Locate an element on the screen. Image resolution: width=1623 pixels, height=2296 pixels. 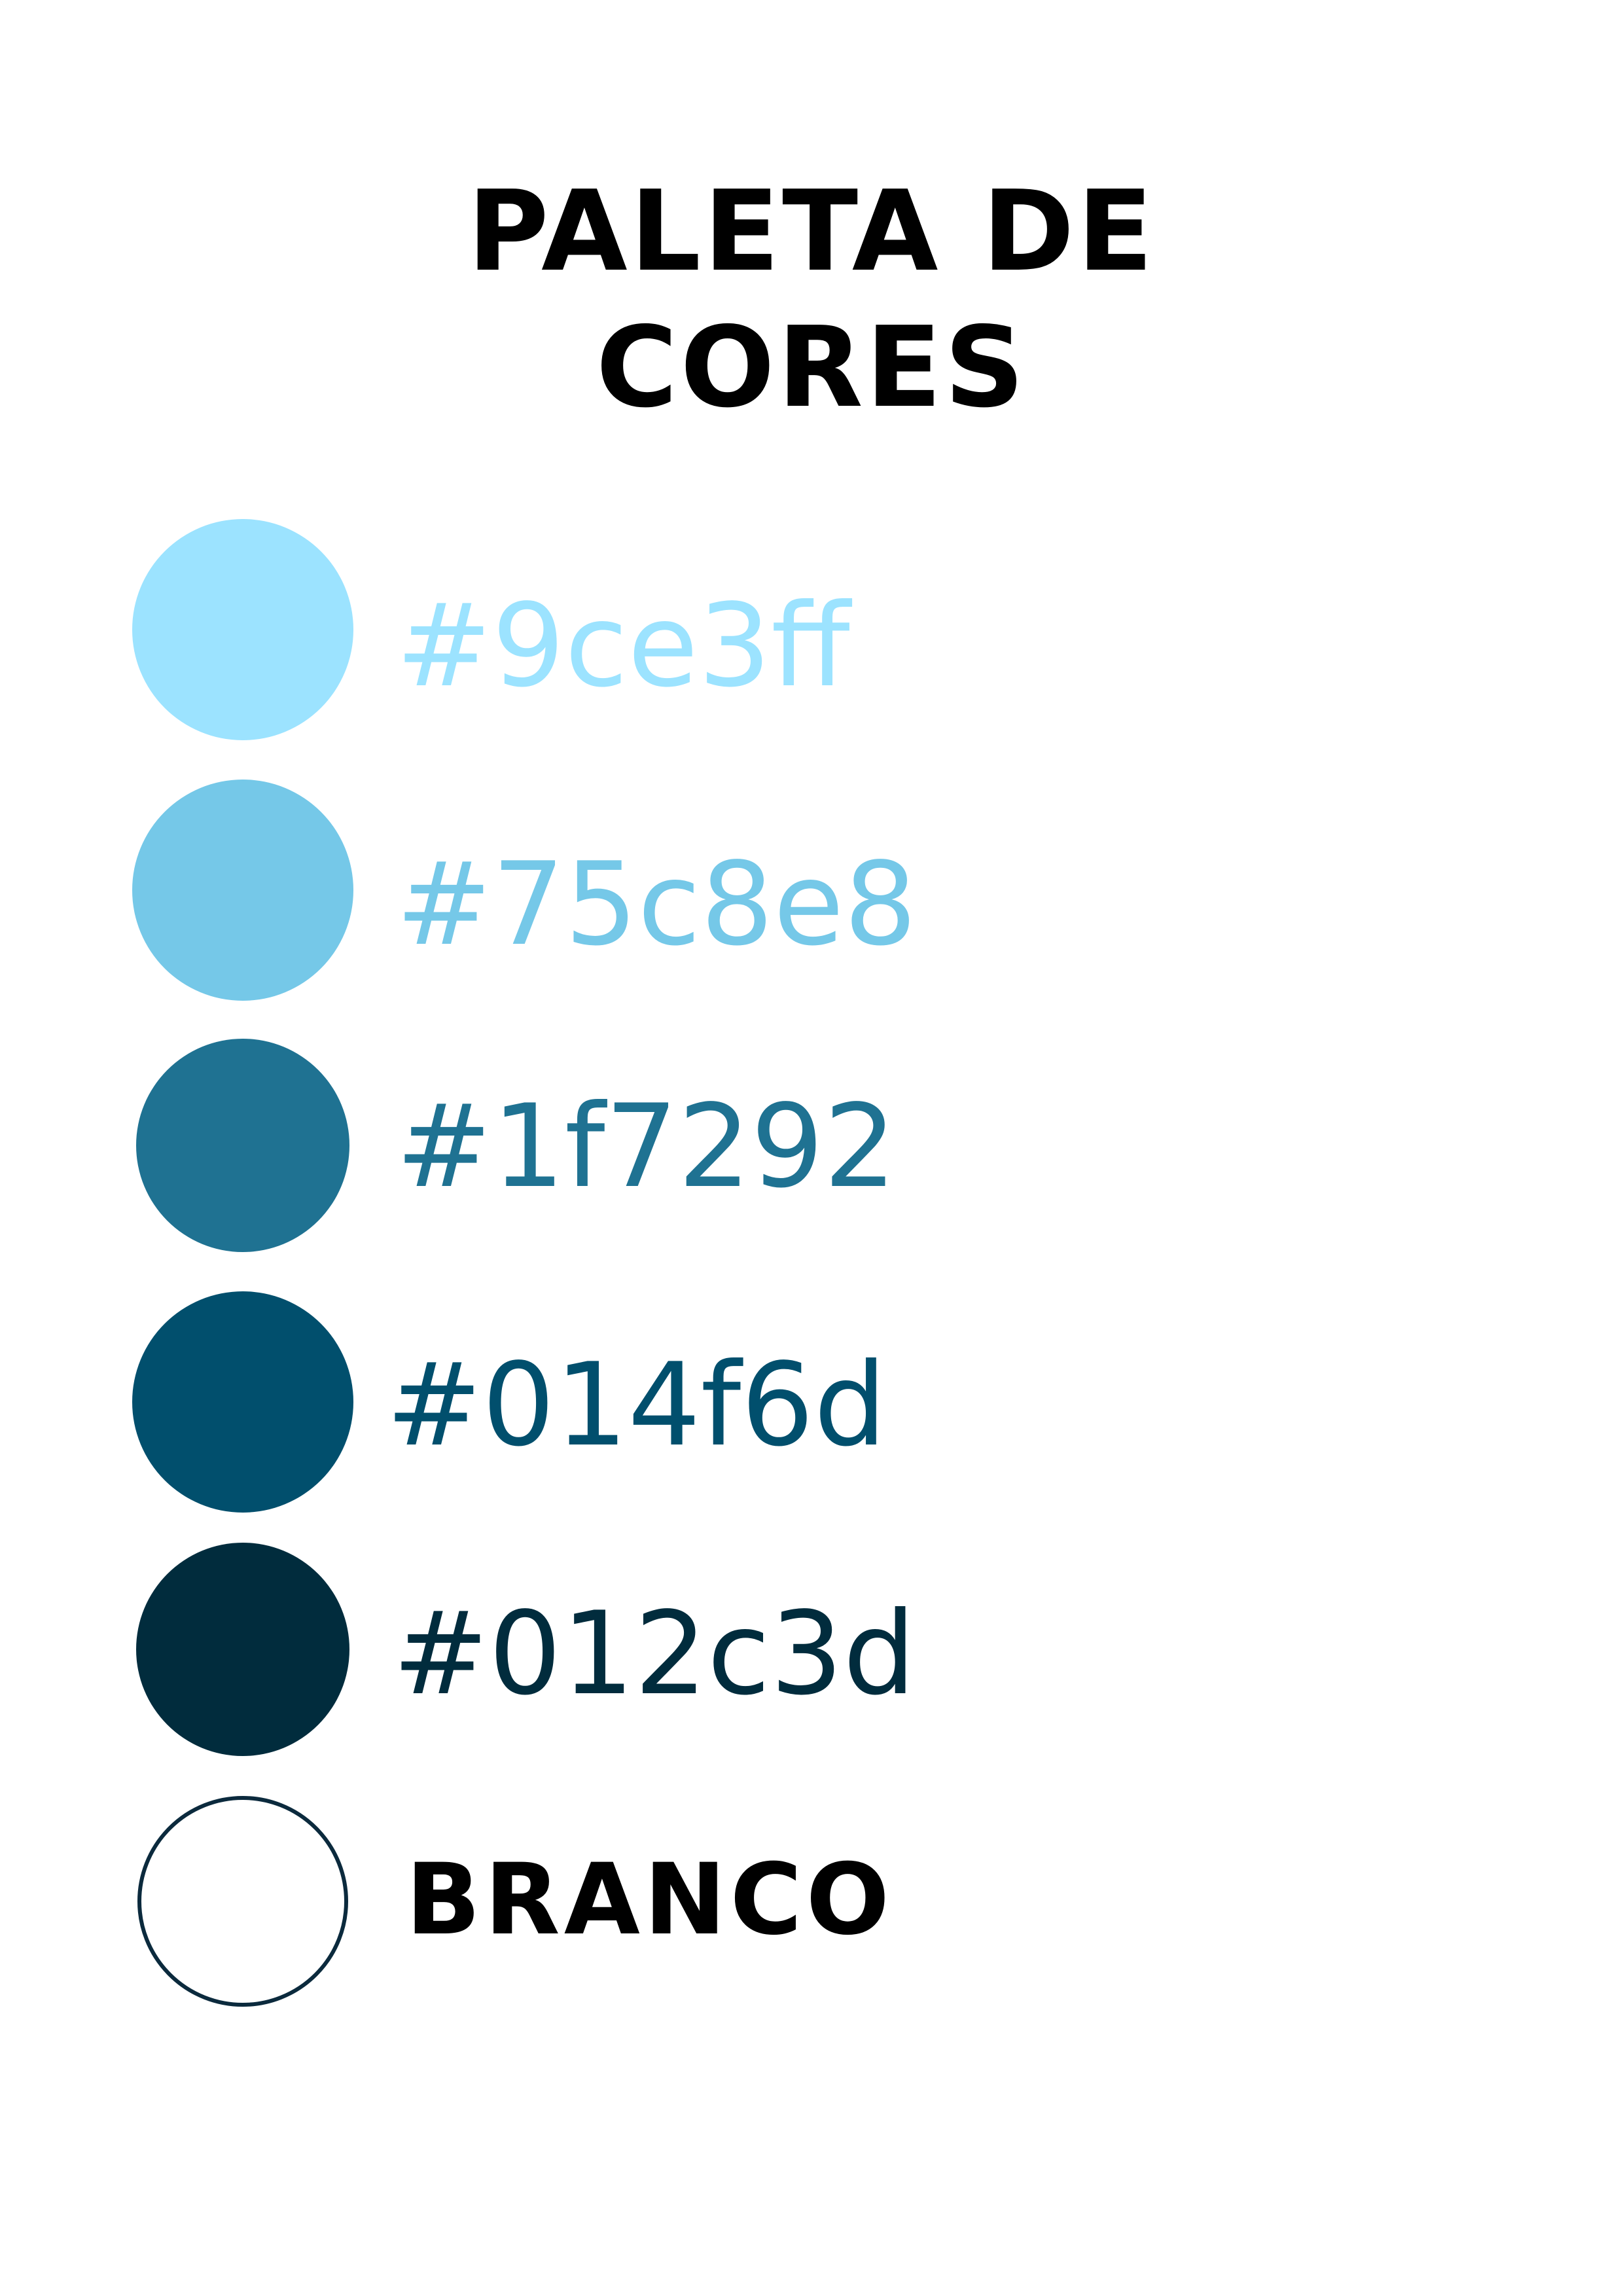
color-code-3: #1f7292 is located at coordinates (646, 1147).